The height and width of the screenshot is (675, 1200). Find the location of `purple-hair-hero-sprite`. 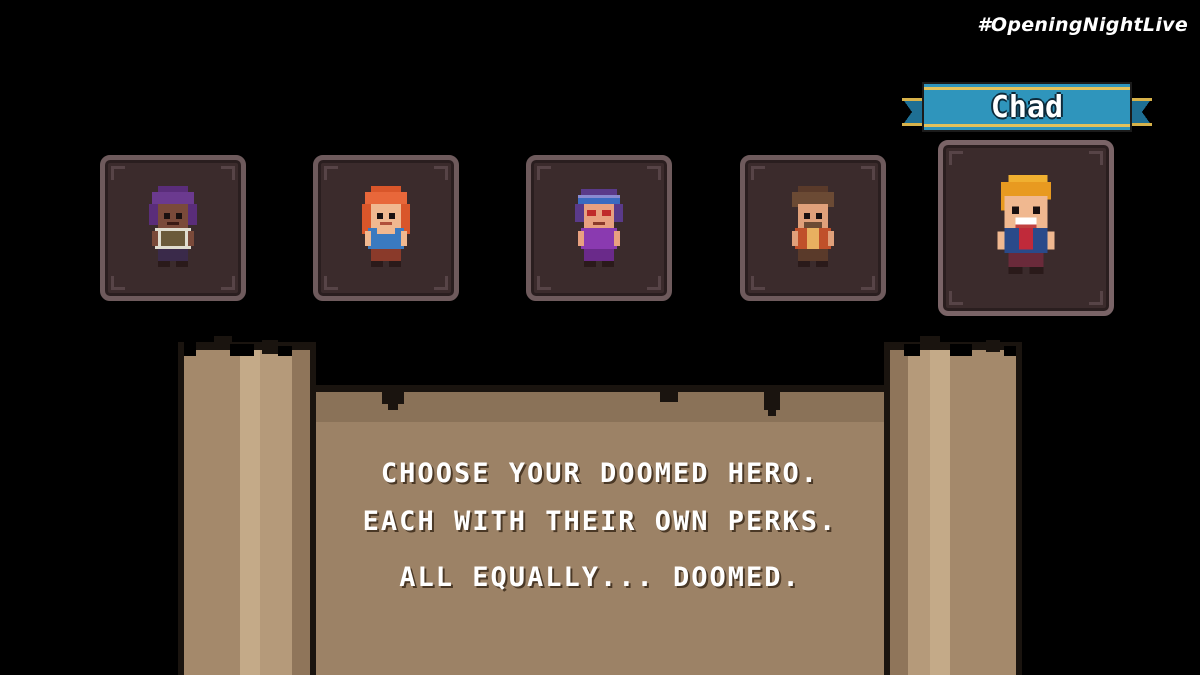

purple-hair-hero-sprite is located at coordinates (173, 226).